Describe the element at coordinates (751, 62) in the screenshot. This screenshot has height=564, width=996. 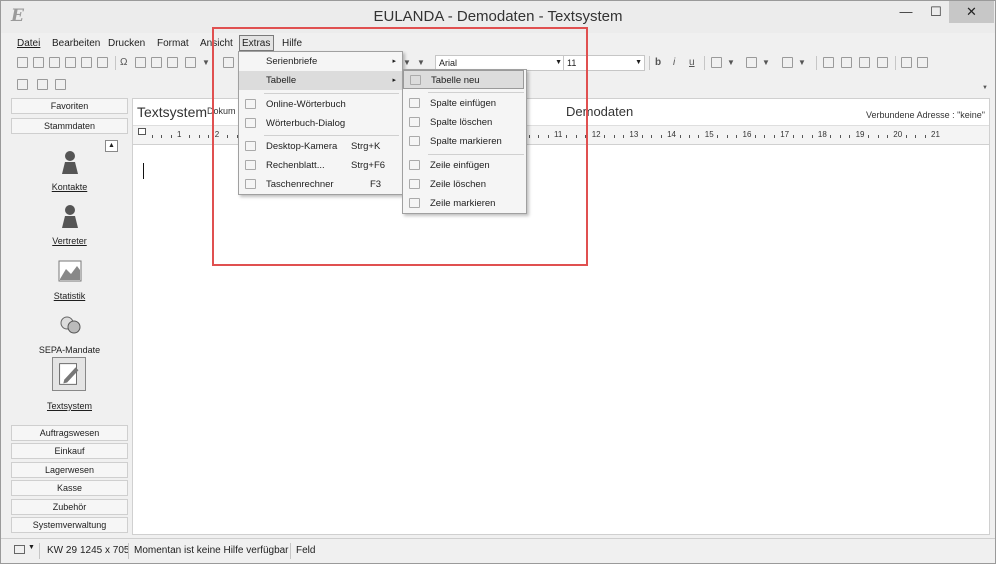
I see `list-icon` at that location.